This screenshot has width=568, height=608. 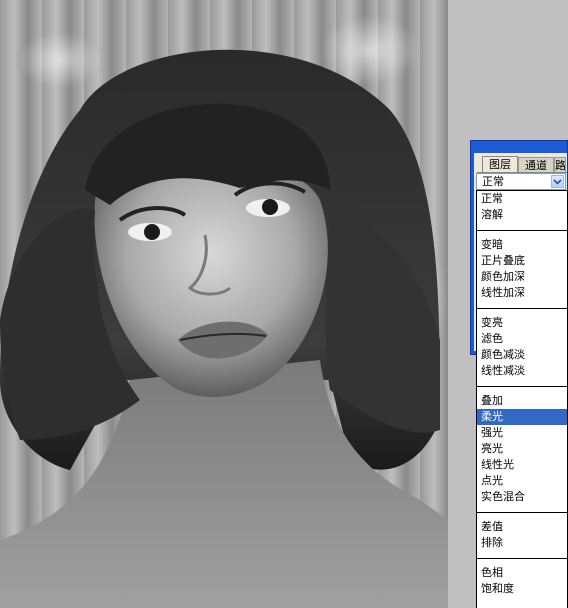 What do you see at coordinates (522, 199) in the screenshot?
I see `blend-mode-option: 正常` at bounding box center [522, 199].